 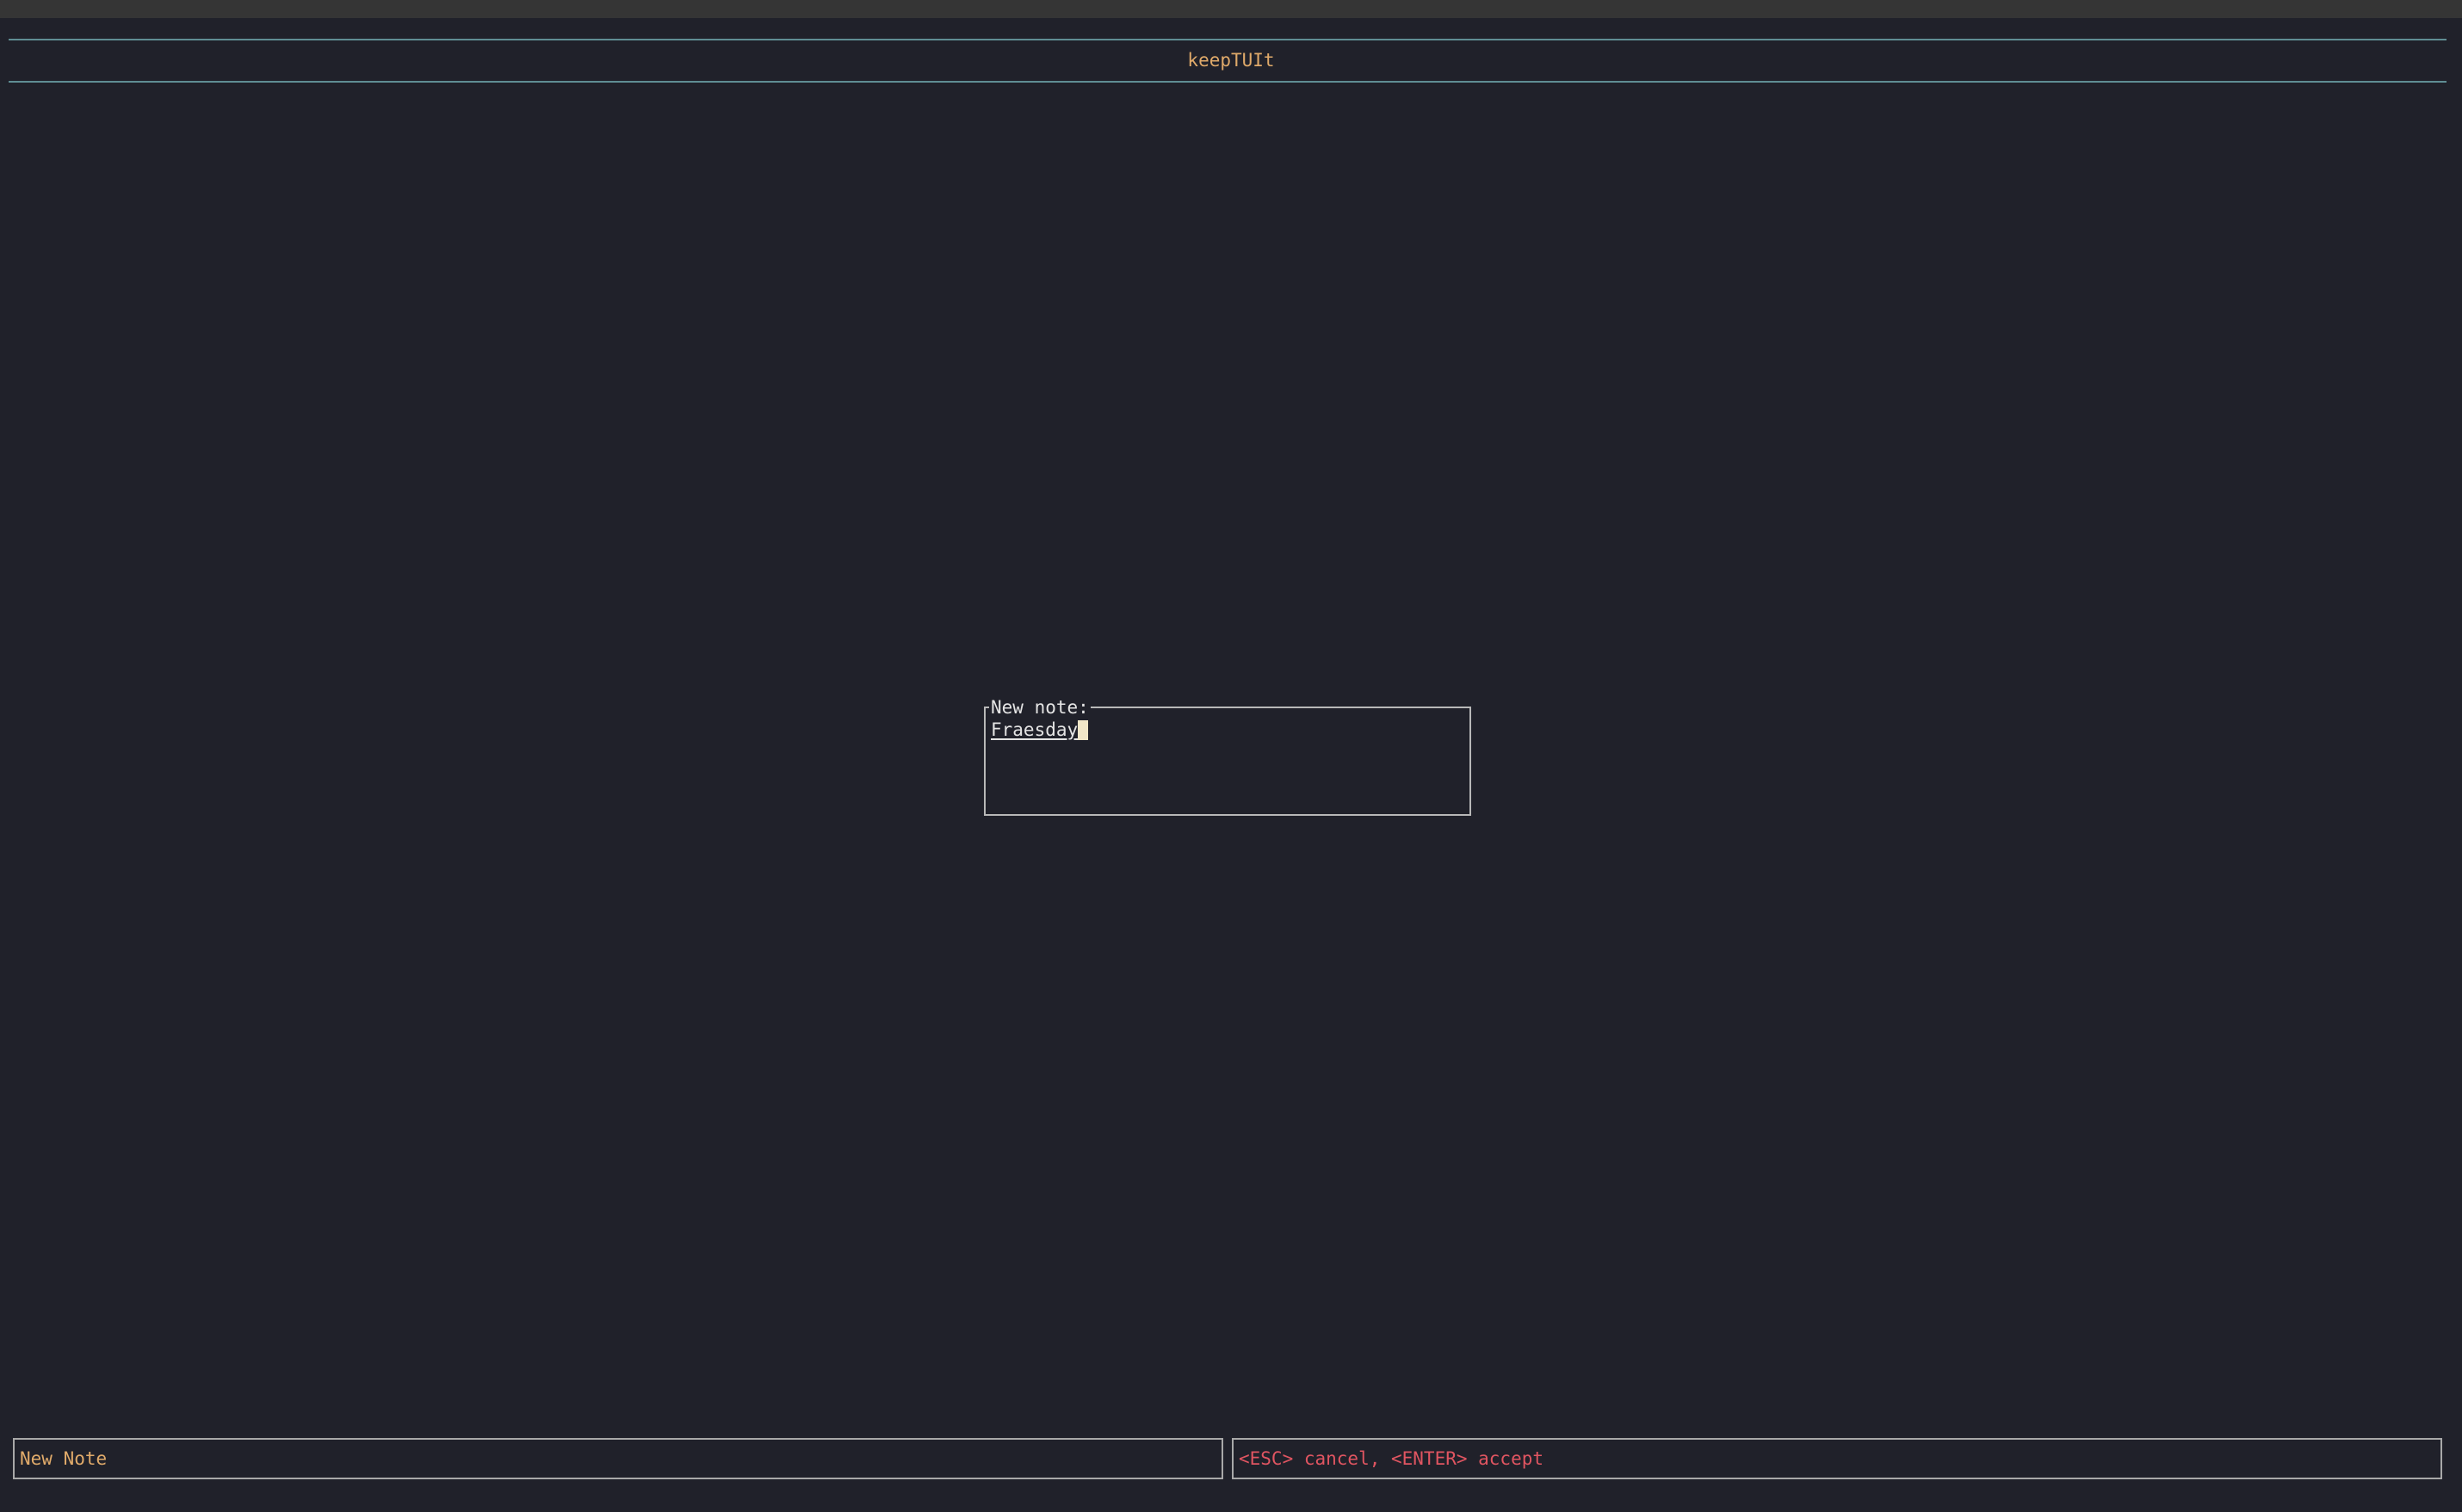 What do you see at coordinates (1227, 756) in the screenshot?
I see `new-note-dialog: New note: Fraesday` at bounding box center [1227, 756].